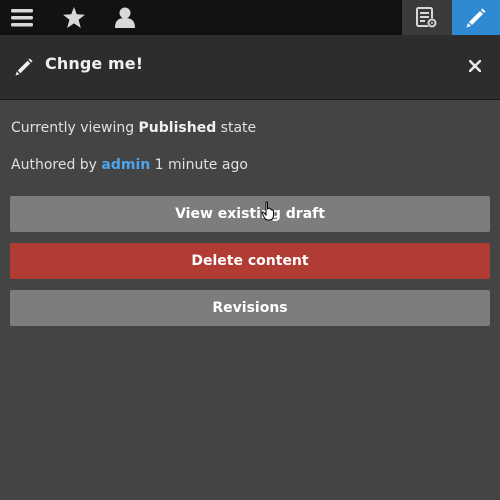  What do you see at coordinates (250, 214) in the screenshot?
I see `view-draft-button: View existing draft` at bounding box center [250, 214].